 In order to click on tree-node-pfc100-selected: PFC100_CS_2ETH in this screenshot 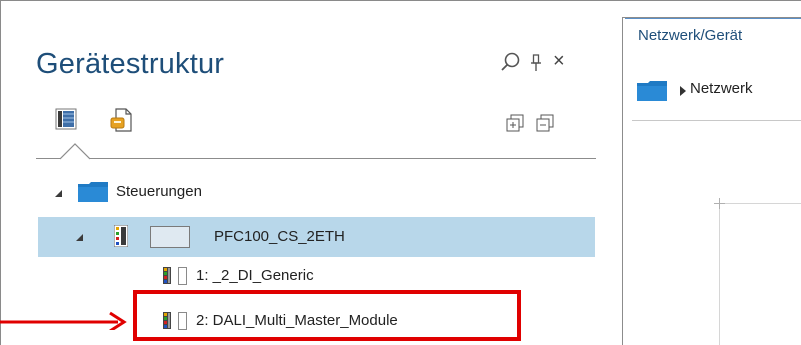, I will do `click(316, 237)`.